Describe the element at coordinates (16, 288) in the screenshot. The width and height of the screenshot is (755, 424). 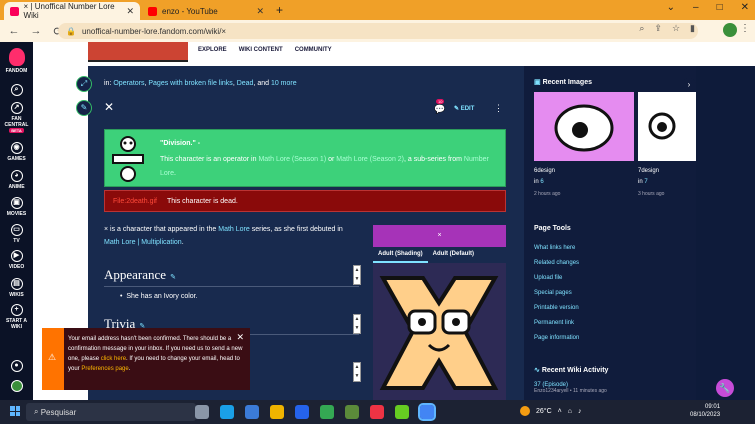
I see `sidebar-item-wikis: ▤ WIKIS` at that location.